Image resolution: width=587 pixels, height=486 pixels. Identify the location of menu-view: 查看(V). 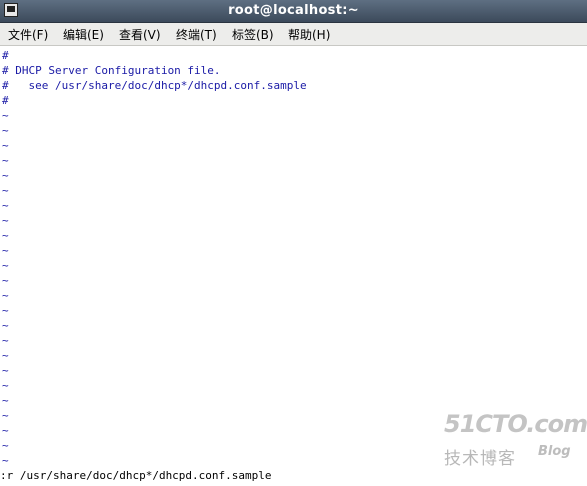
(140, 34).